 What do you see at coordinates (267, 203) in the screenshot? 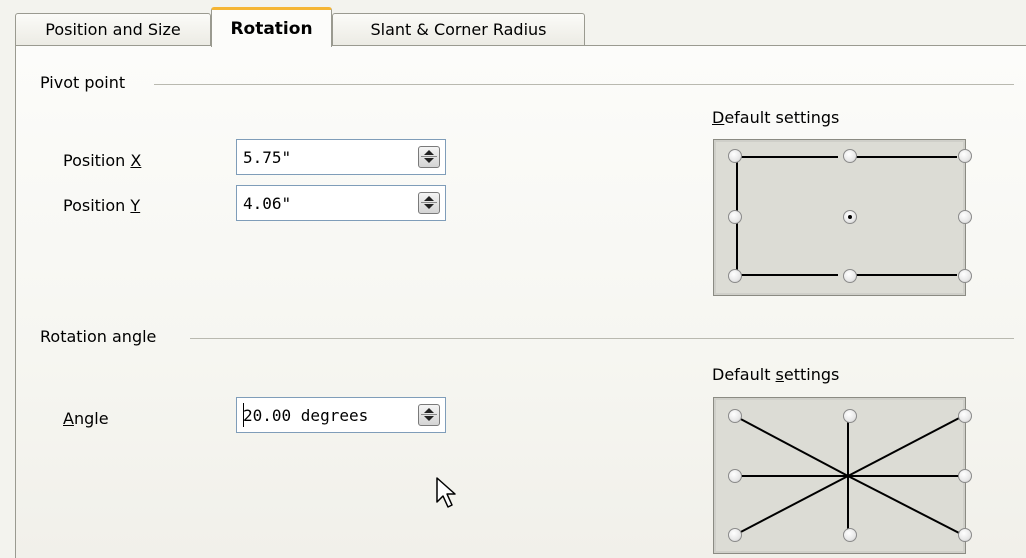
I see `position-y-value: 4.06"` at bounding box center [267, 203].